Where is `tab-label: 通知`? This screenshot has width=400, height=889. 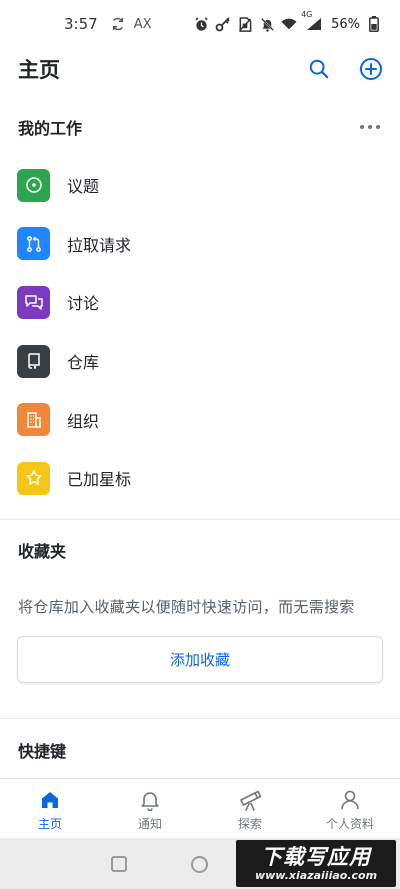
tab-label: 通知 is located at coordinates (149, 824).